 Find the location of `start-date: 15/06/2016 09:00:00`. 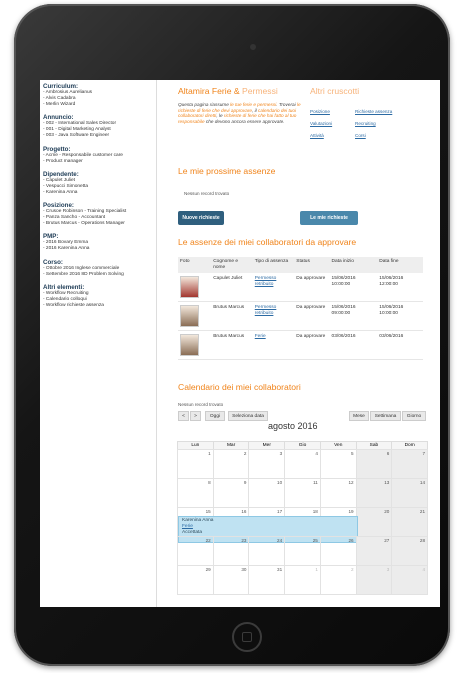

start-date: 15/06/2016 09:00:00 is located at coordinates (353, 316).